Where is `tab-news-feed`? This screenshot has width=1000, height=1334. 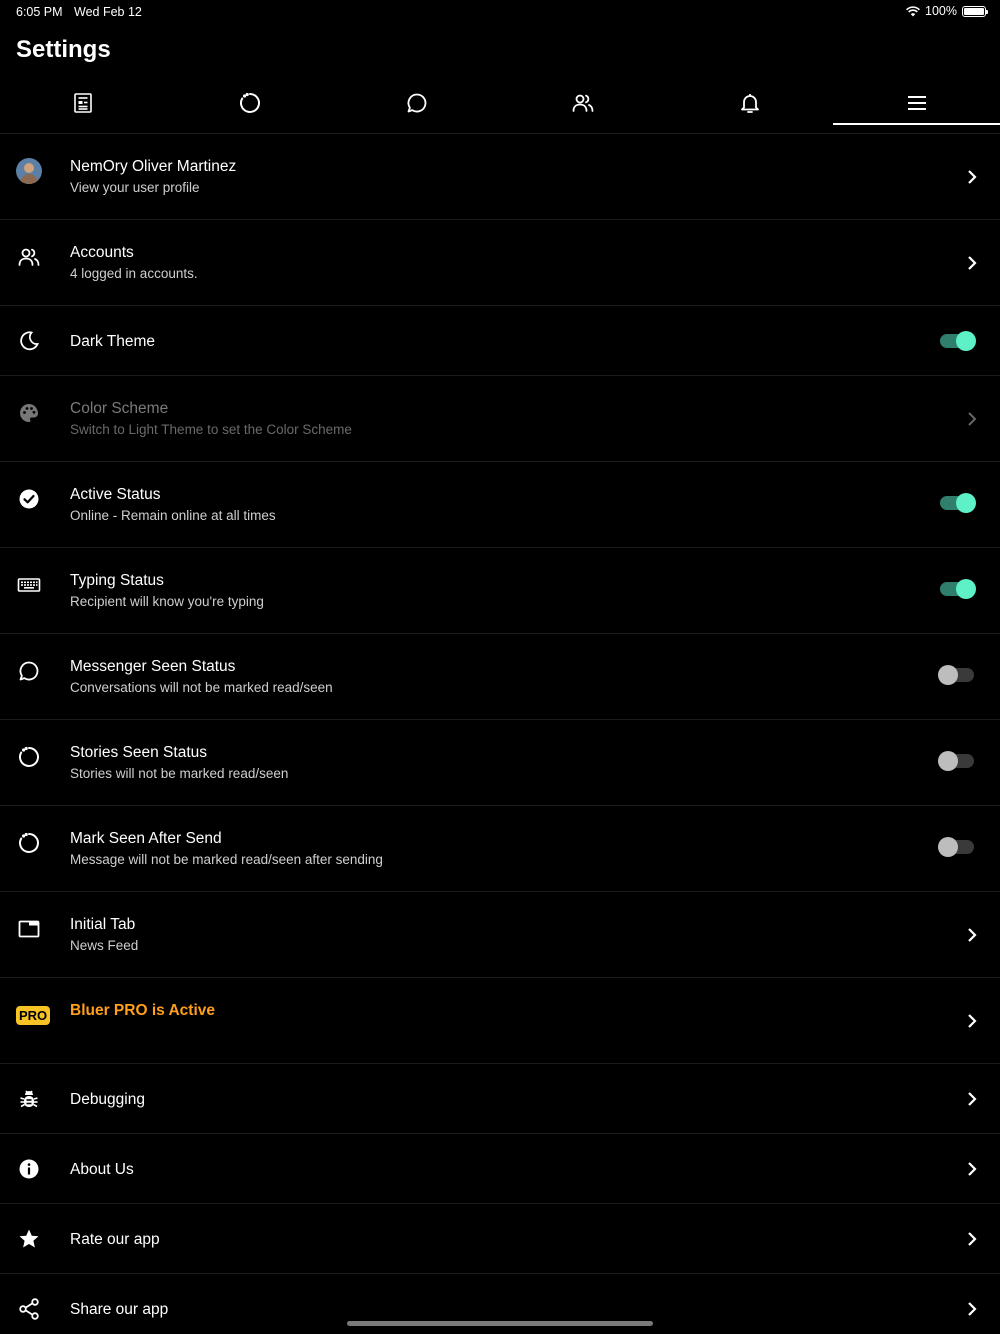
tab-news-feed is located at coordinates (83, 103).